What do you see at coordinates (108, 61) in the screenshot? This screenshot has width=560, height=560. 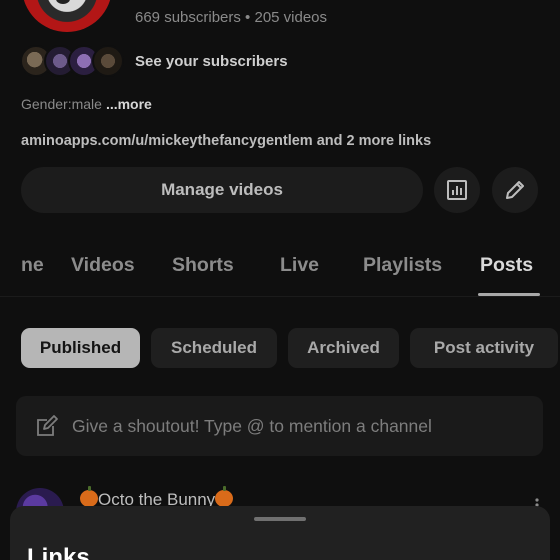 I see `subscriber-avatar` at bounding box center [108, 61].